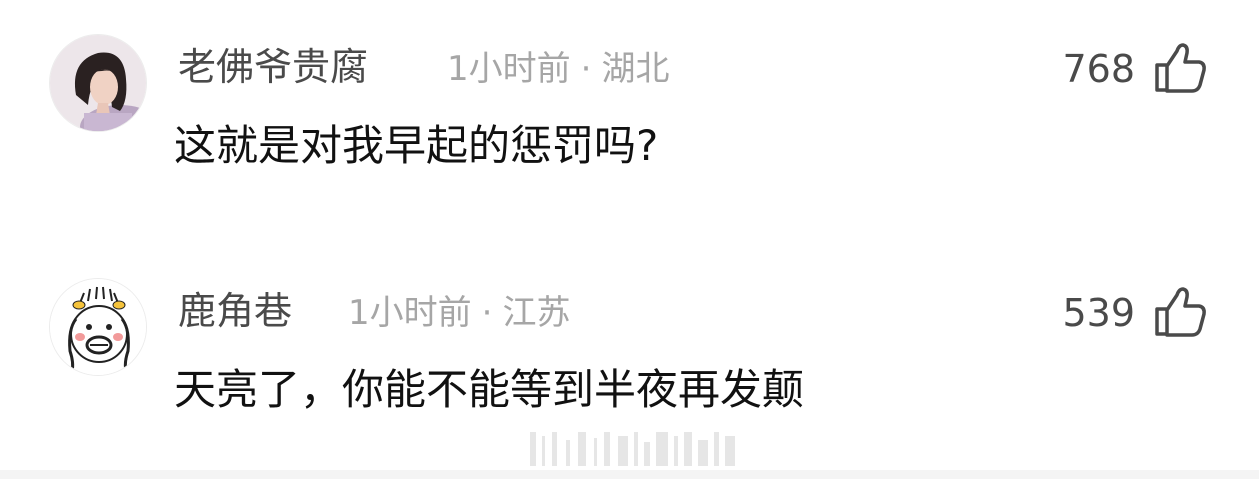 The height and width of the screenshot is (479, 1259). Describe the element at coordinates (1098, 313) in the screenshot. I see `like-count: 539` at that location.